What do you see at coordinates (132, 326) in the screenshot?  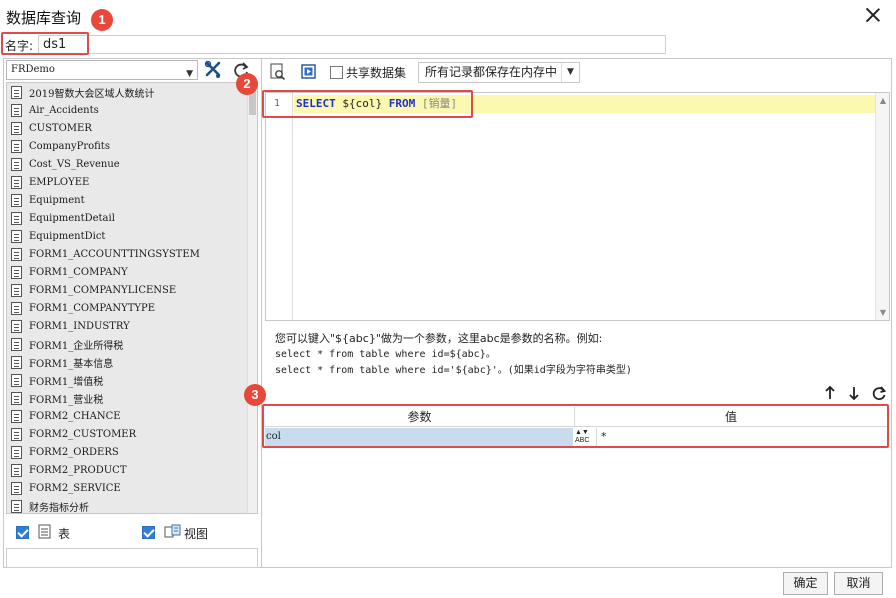 I see `list-item: FORM1_INDUSTRY` at bounding box center [132, 326].